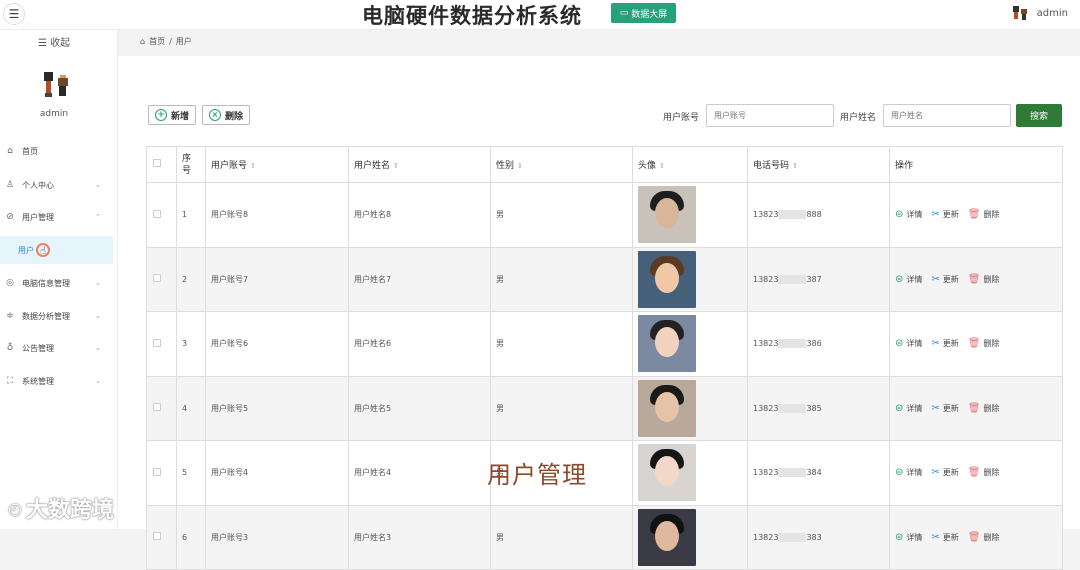 The width and height of the screenshot is (1080, 570). I want to click on sidebar-item-data-analysis: ≑ 数据分析管理 ⌄, so click(56, 316).